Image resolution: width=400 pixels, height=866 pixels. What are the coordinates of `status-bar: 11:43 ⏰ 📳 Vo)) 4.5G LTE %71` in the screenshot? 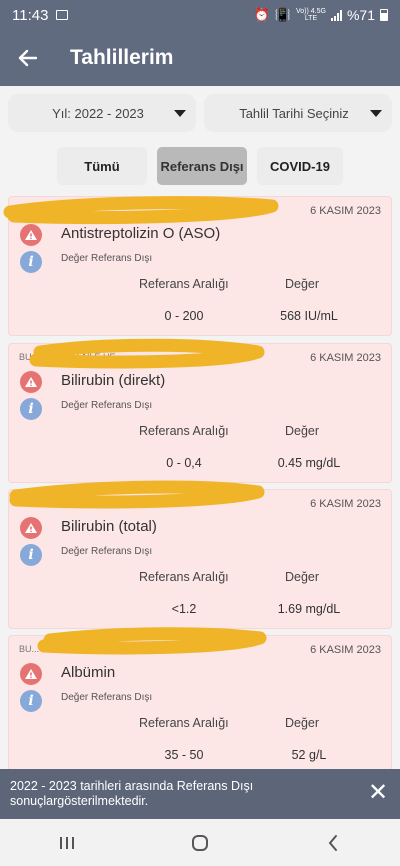 It's located at (200, 15).